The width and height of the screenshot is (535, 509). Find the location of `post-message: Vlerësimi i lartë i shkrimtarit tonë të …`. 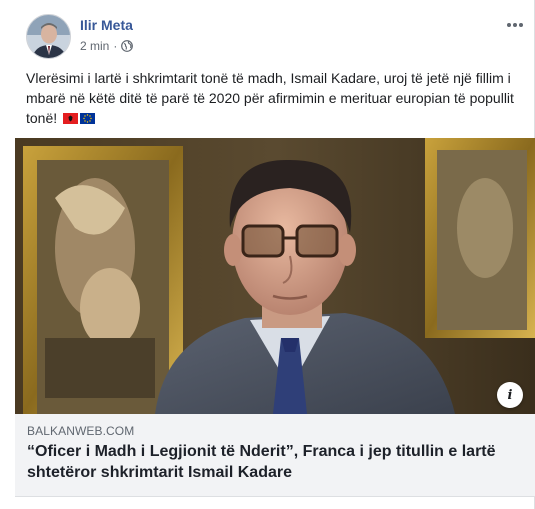

post-message: Vlerësimi i lartë i shkrimtarit tonë të … is located at coordinates (270, 98).